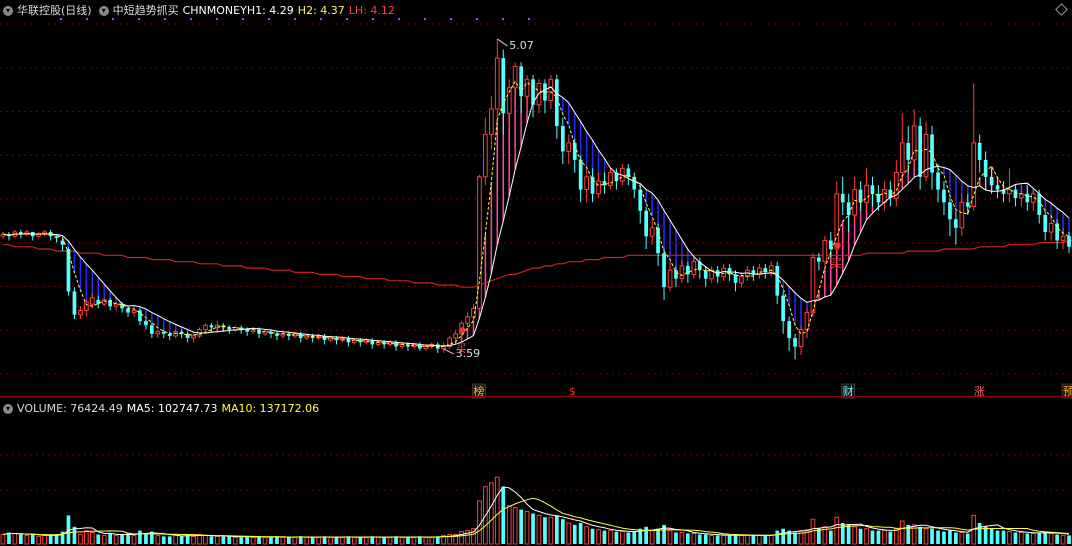  Describe the element at coordinates (54, 10) in the screenshot. I see `stock-title: 华联控股(日线)` at that location.